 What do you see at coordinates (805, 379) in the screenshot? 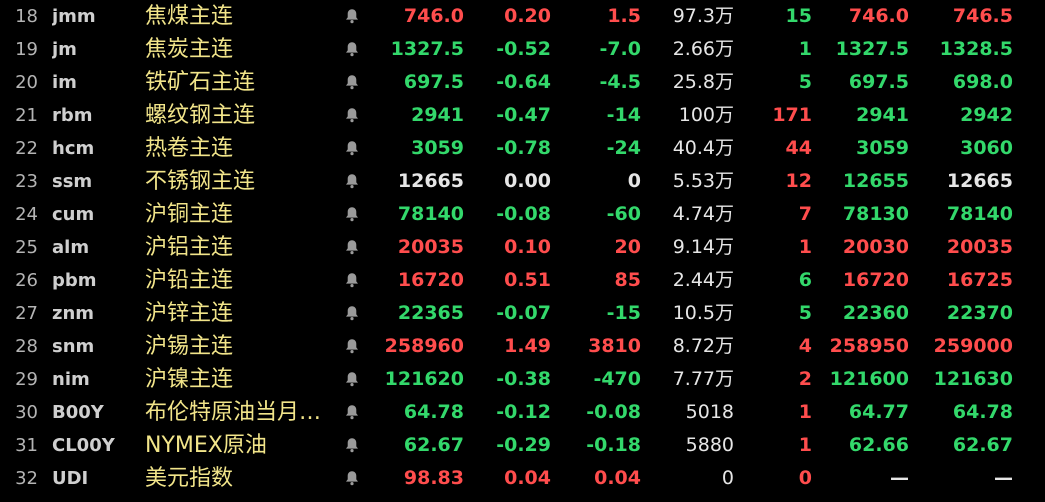
I see `current-volume: 2` at bounding box center [805, 379].